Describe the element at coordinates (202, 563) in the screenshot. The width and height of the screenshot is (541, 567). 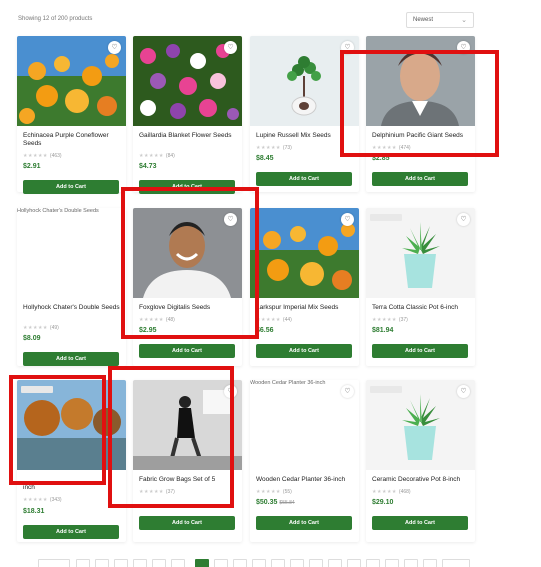
I see `page-button-current` at that location.